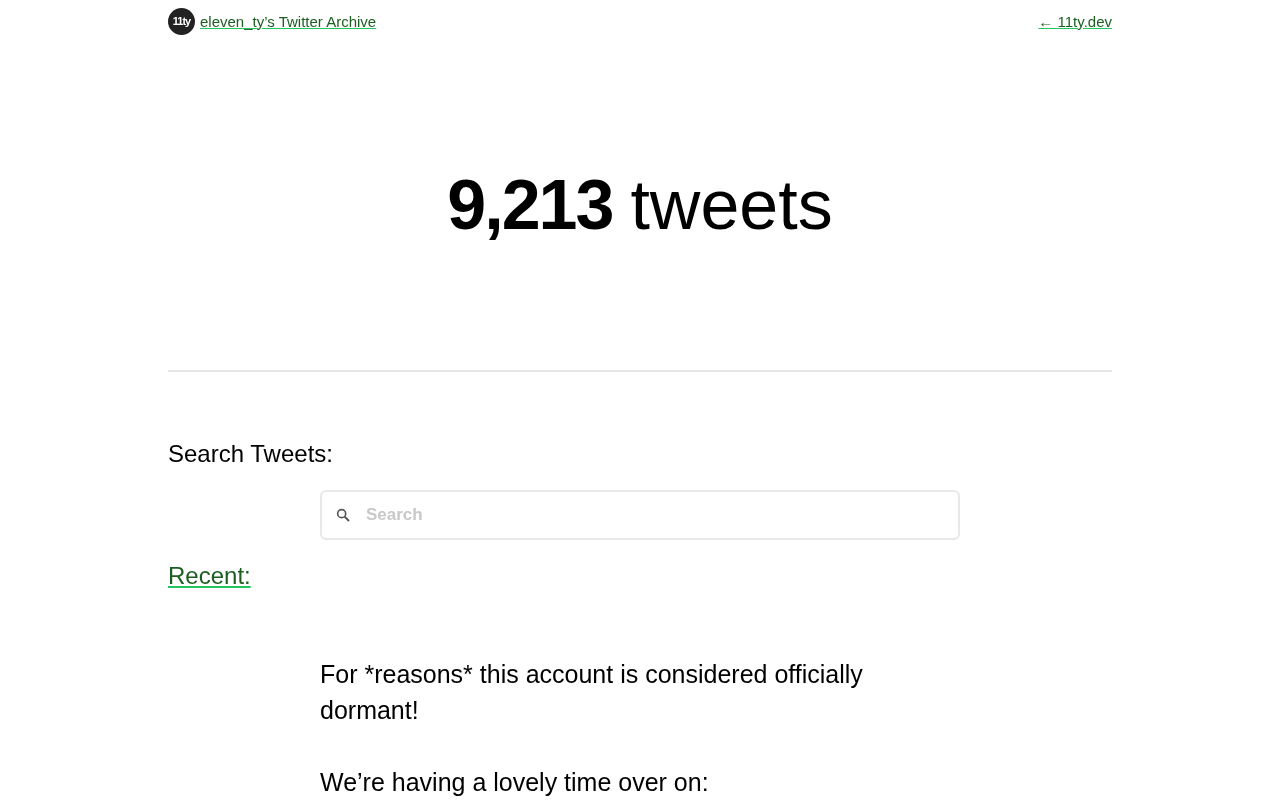 The height and width of the screenshot is (800, 1280). What do you see at coordinates (209, 575) in the screenshot?
I see `recent-link: Recent:` at bounding box center [209, 575].